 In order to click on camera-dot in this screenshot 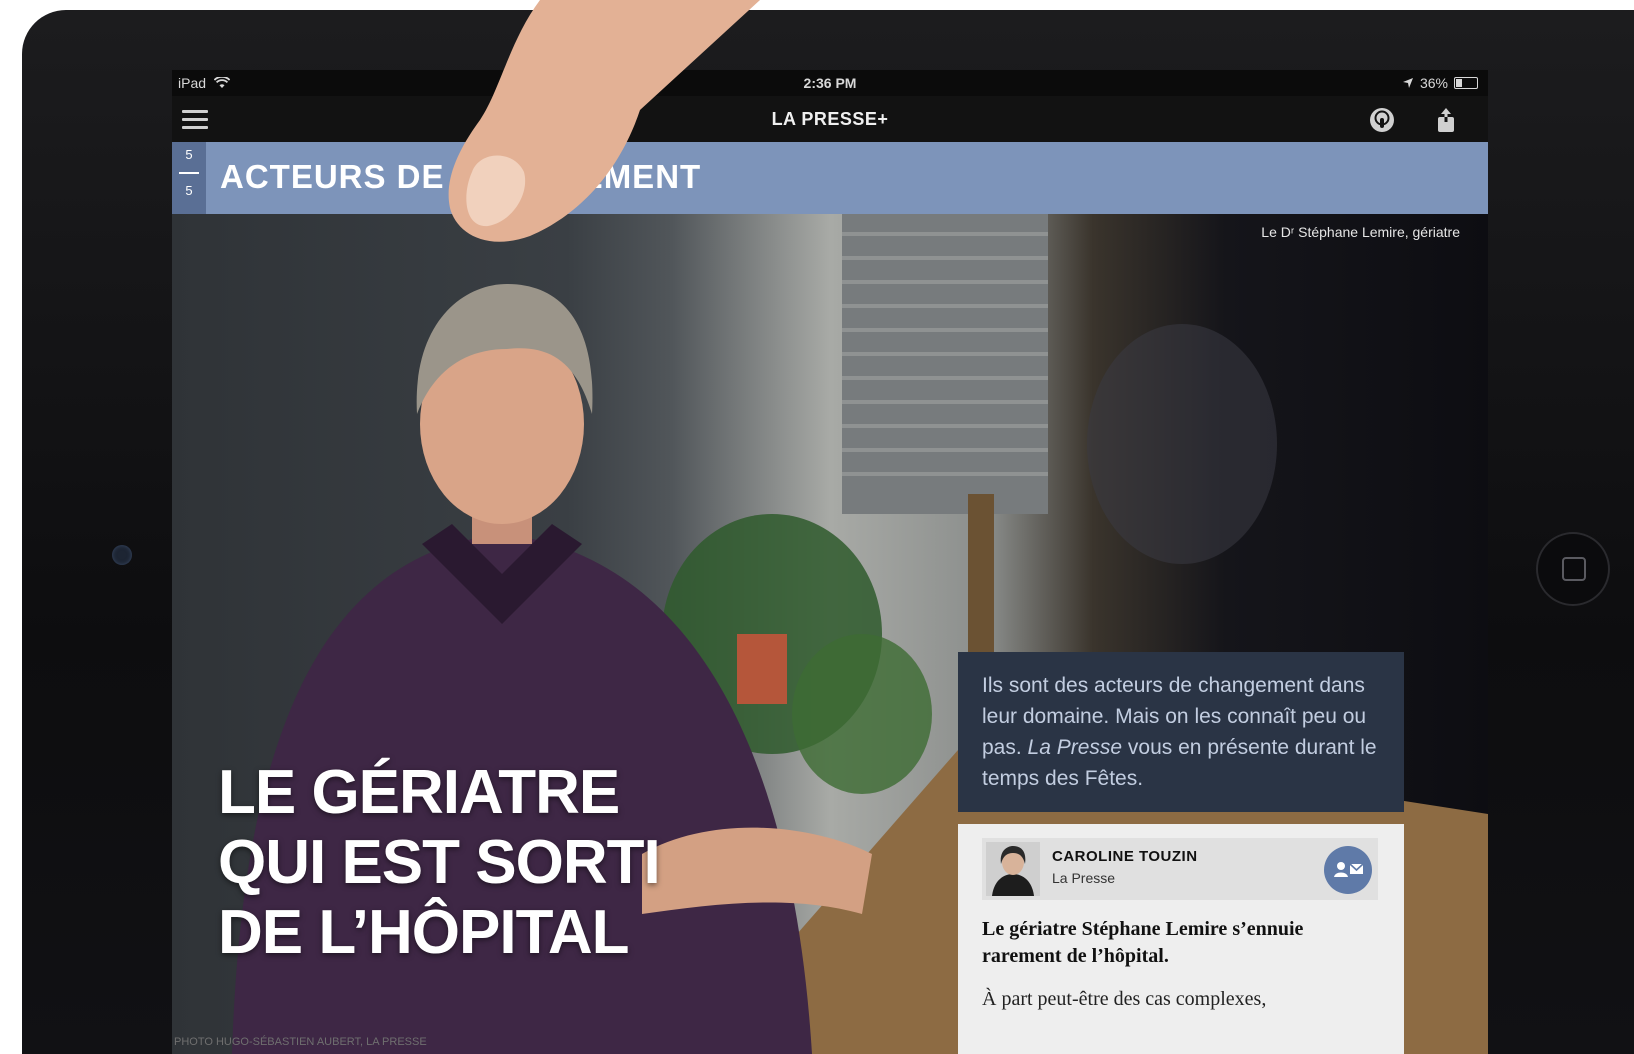, I will do `click(122, 555)`.